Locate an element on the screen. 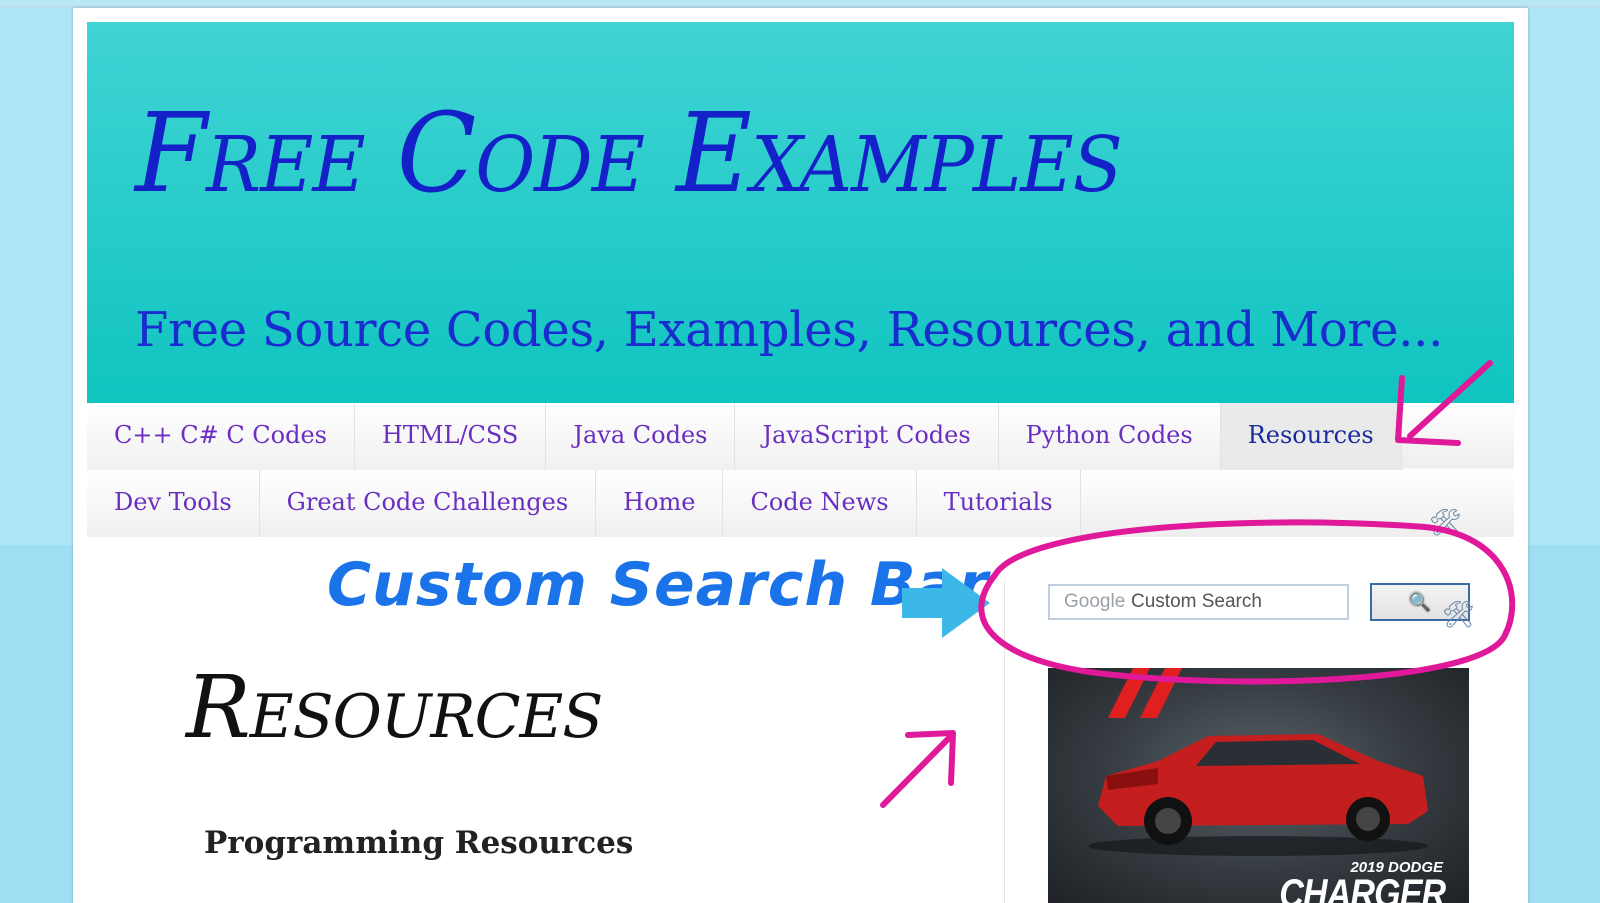 The image size is (1600, 903). ad-model-label: CHARGER is located at coordinates (1362, 887).